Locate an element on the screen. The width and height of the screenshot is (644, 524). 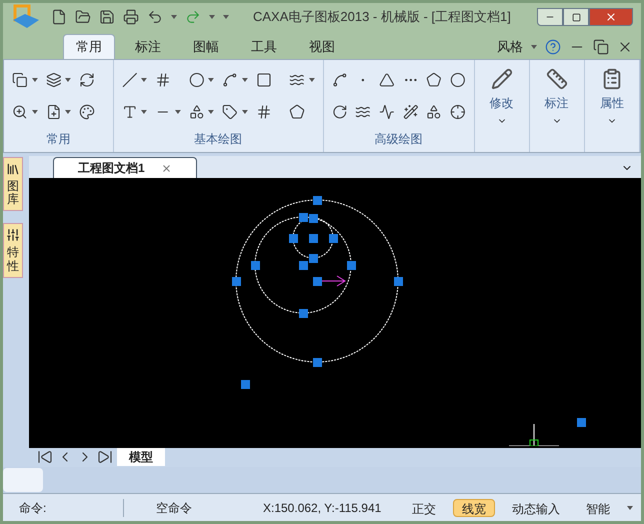
line-icon is located at coordinates (130, 80).